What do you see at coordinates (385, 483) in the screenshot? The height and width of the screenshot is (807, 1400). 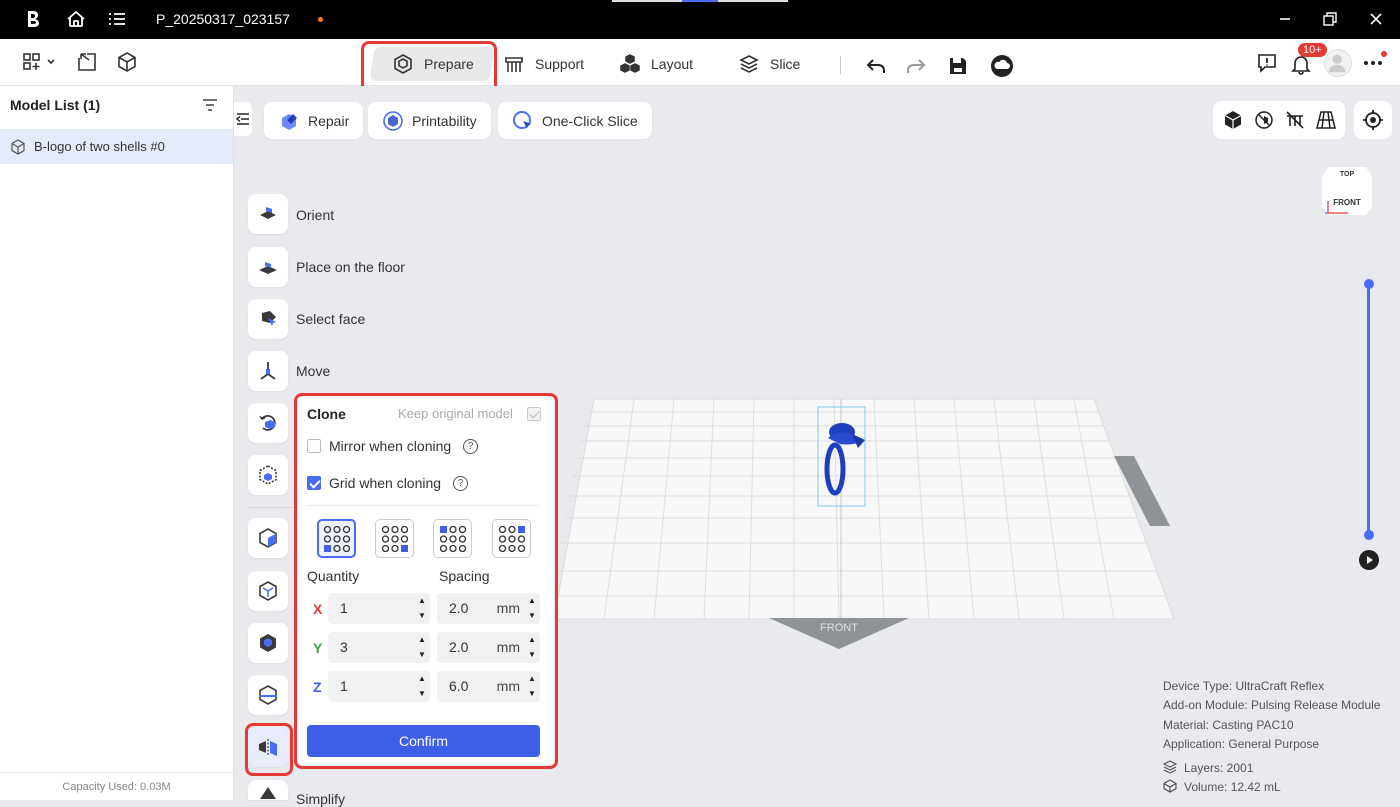 I see `grid-label: Grid when cloning` at bounding box center [385, 483].